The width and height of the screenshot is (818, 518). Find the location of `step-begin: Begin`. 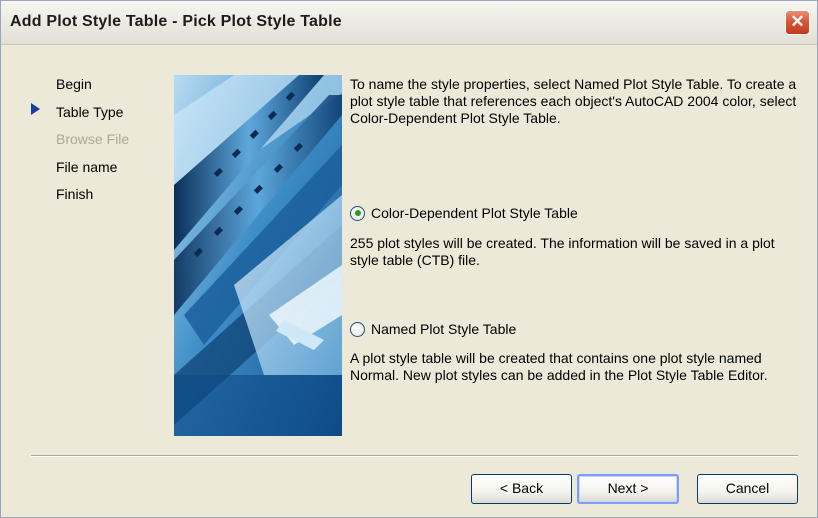

step-begin: Begin is located at coordinates (74, 84).